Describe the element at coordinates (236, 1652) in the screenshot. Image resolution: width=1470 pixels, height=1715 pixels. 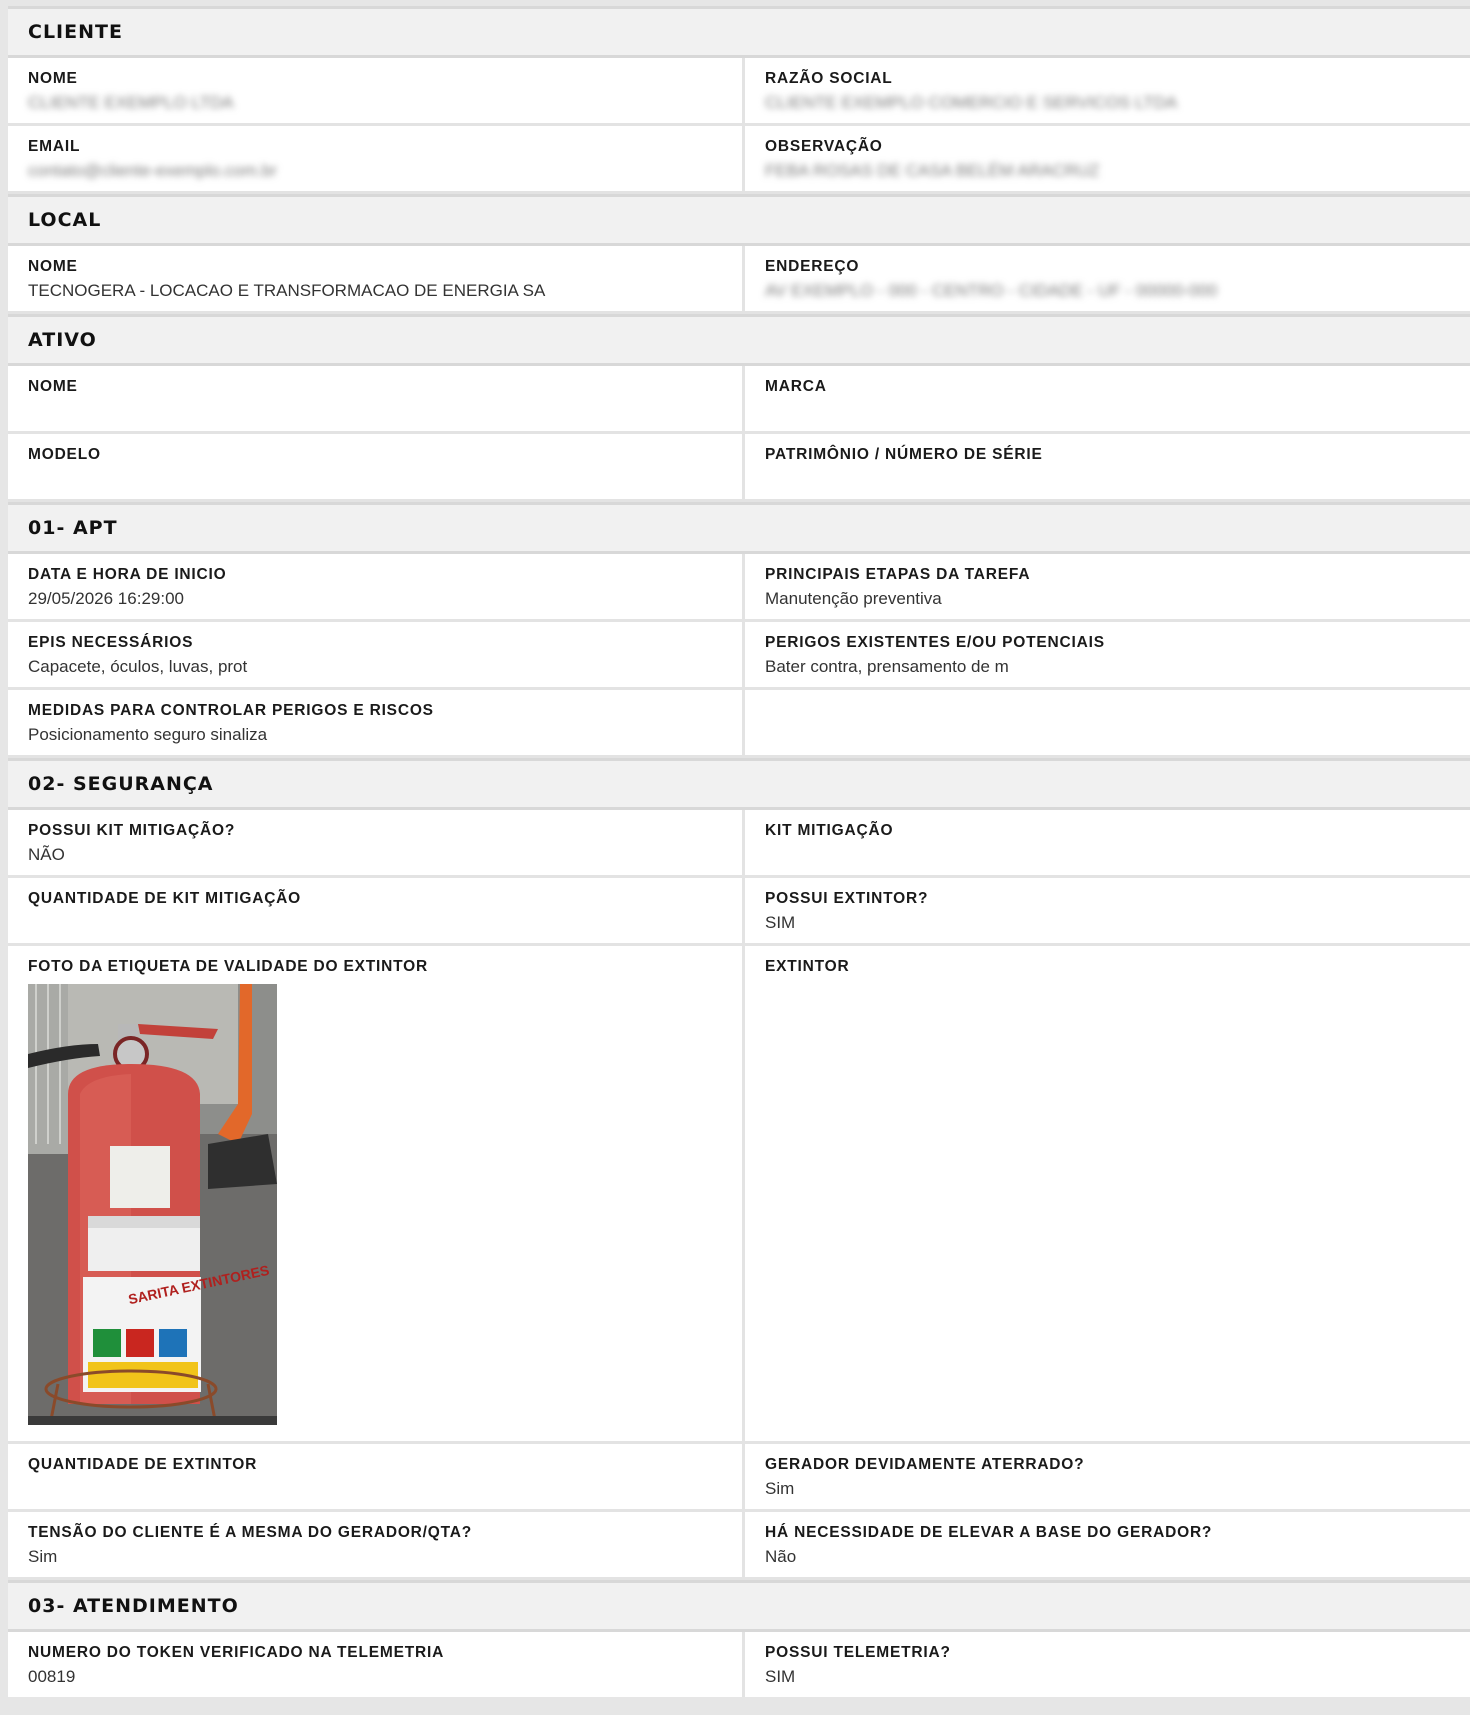
I see `field-label: NUMERO DO TOKEN VERIFICADO NA TELEMETRIA` at that location.